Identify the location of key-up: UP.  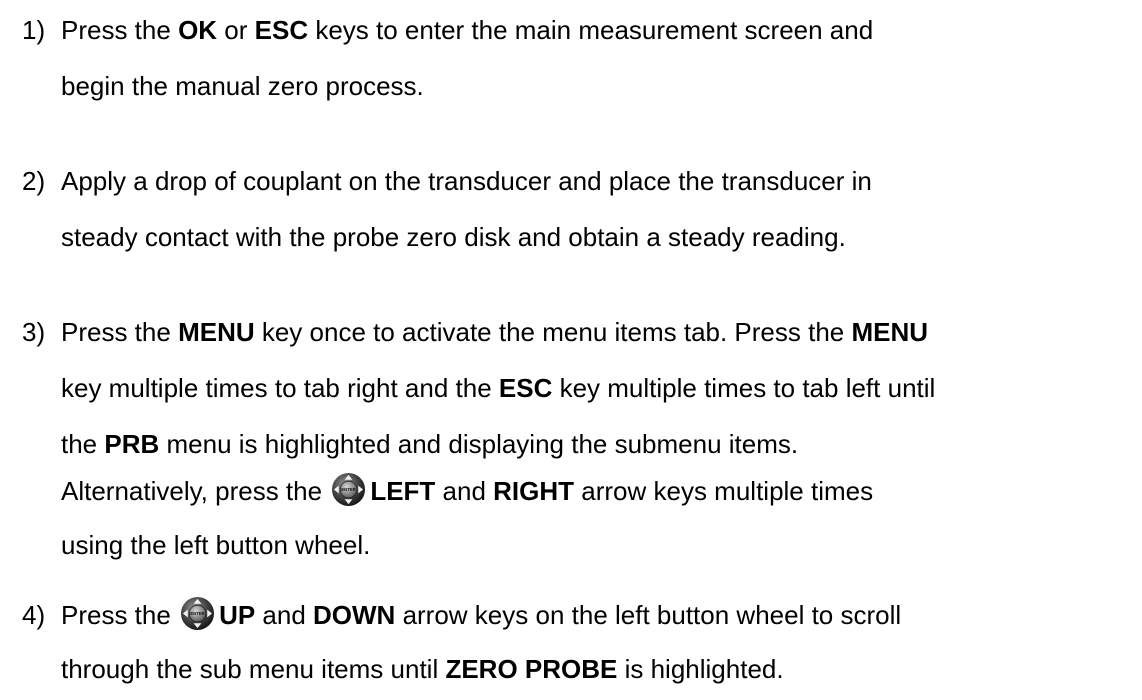
(237, 615).